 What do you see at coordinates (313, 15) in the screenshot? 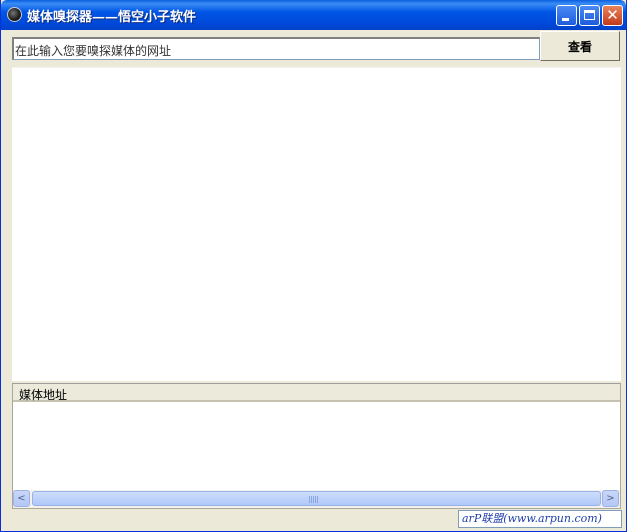
I see `title-bar: 媒体嗅探器——悟空小子软件 ✕` at bounding box center [313, 15].